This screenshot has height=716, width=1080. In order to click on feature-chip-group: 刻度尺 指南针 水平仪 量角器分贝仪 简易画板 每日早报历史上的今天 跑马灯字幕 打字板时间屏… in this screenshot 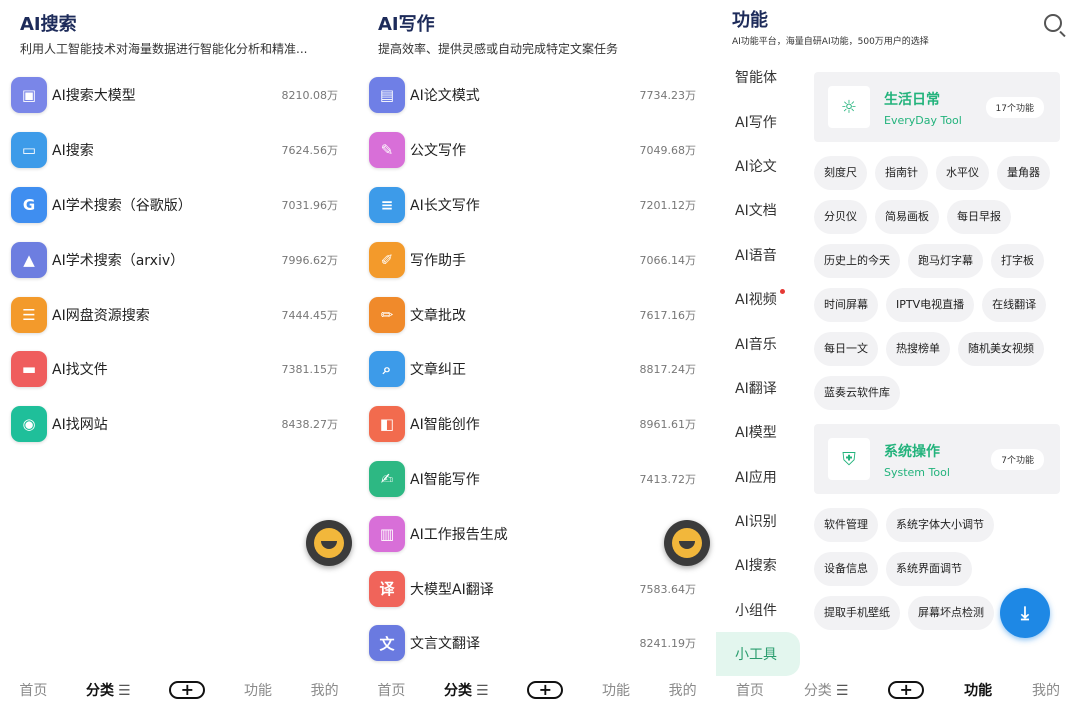, I will do `click(937, 283)`.